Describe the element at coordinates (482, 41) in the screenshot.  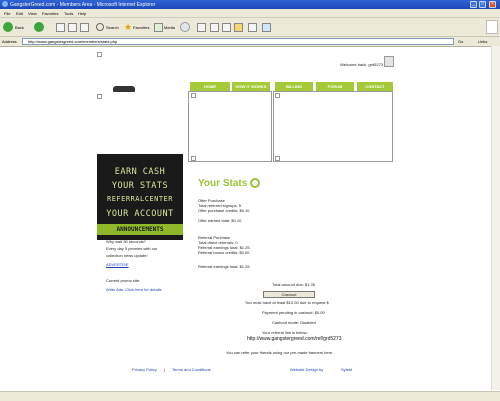
I see `links-label: Links` at that location.